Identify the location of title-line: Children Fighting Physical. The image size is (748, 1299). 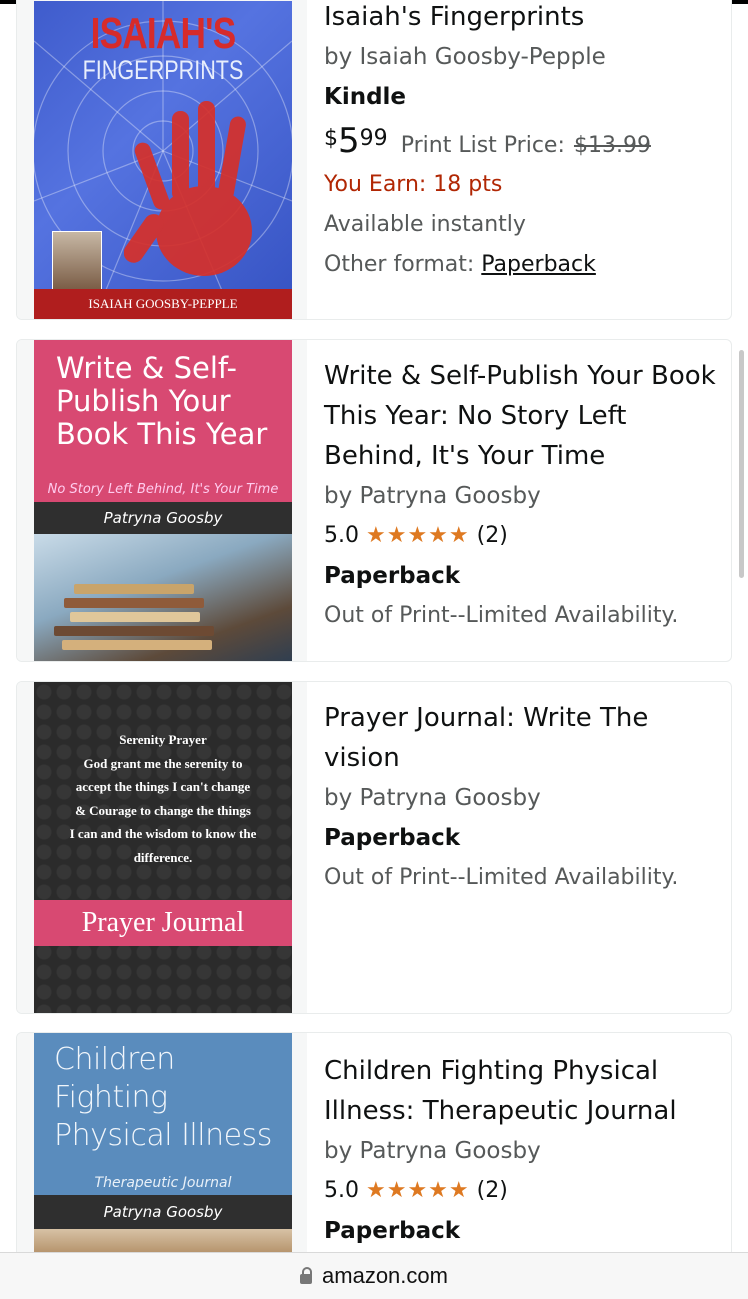
(491, 1071).